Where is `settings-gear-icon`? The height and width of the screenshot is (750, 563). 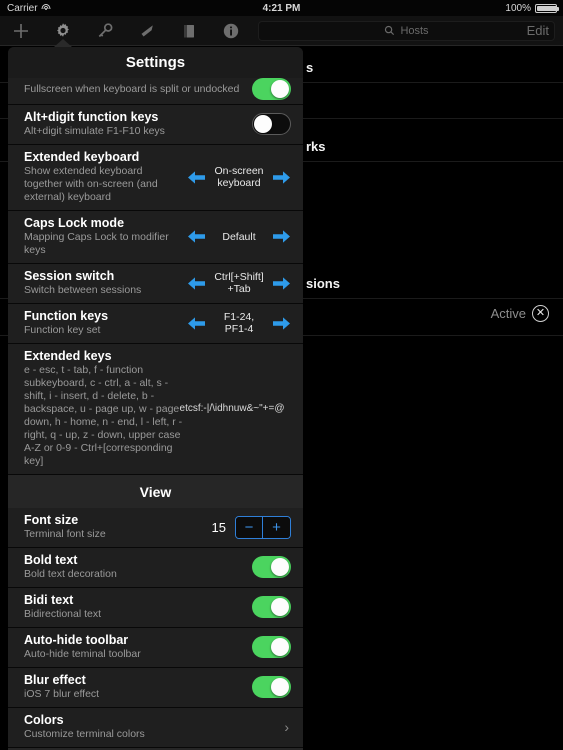
settings-gear-icon is located at coordinates (63, 31).